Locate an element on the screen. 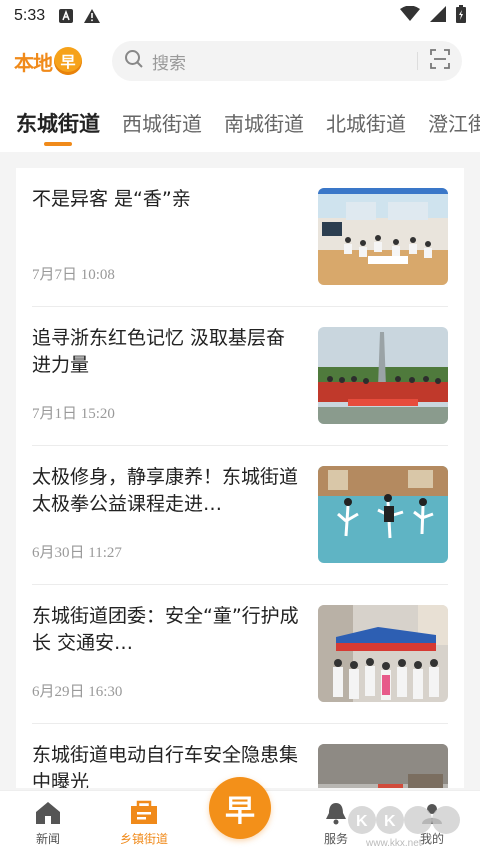 This screenshot has width=480, height=855. status-bar: 5:33 is located at coordinates (240, 16).